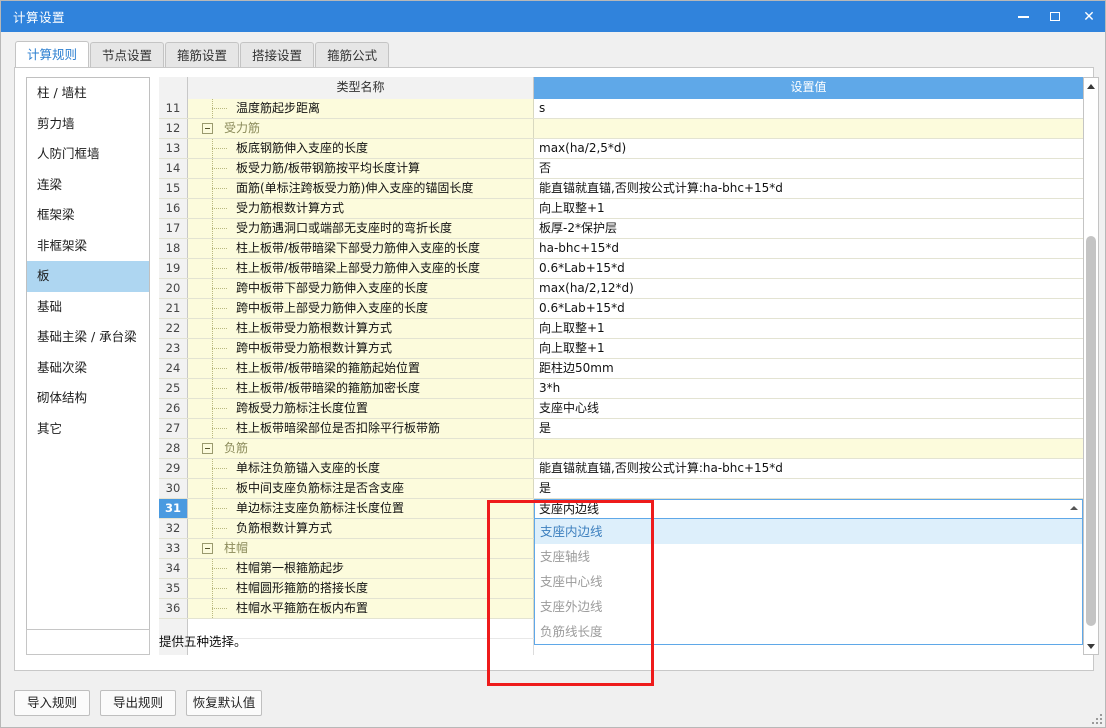 The image size is (1106, 728). I want to click on row-setting-value-cell: max(ha/2,5*d), so click(808, 148).